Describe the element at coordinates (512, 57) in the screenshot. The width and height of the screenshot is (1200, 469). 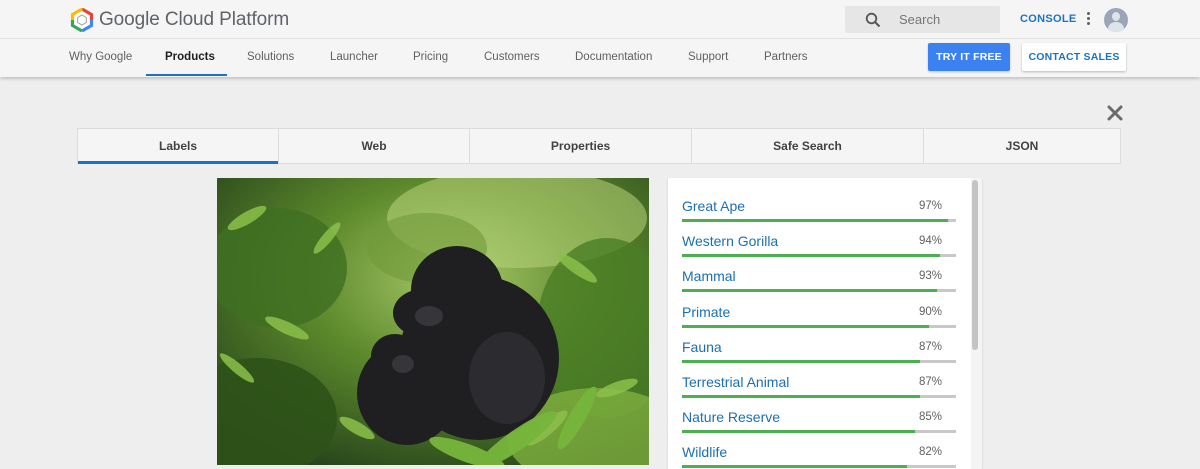
I see `nav-customers: Customers` at that location.